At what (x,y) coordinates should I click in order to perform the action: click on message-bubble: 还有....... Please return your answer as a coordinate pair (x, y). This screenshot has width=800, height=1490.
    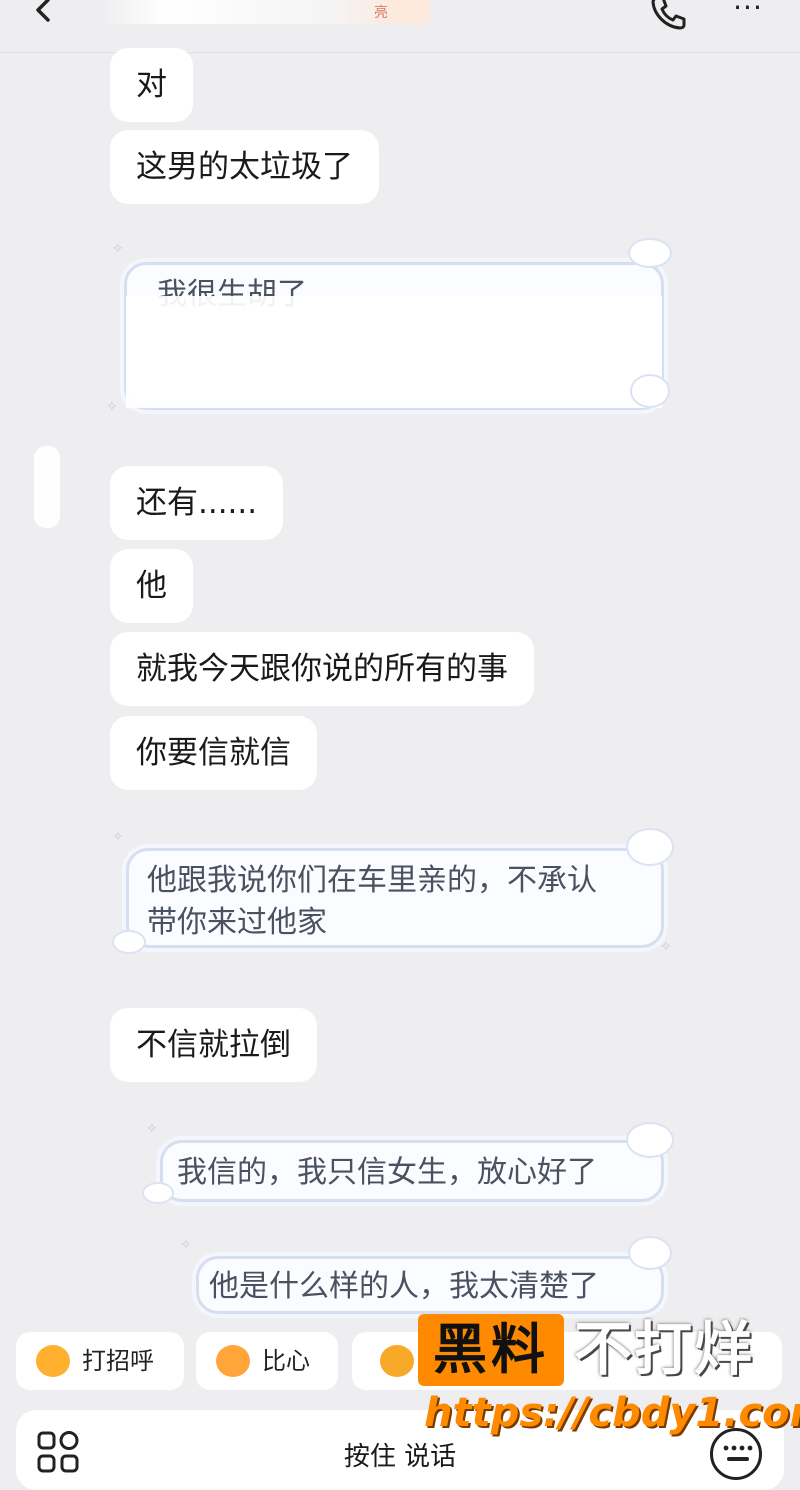
    Looking at the image, I should click on (197, 503).